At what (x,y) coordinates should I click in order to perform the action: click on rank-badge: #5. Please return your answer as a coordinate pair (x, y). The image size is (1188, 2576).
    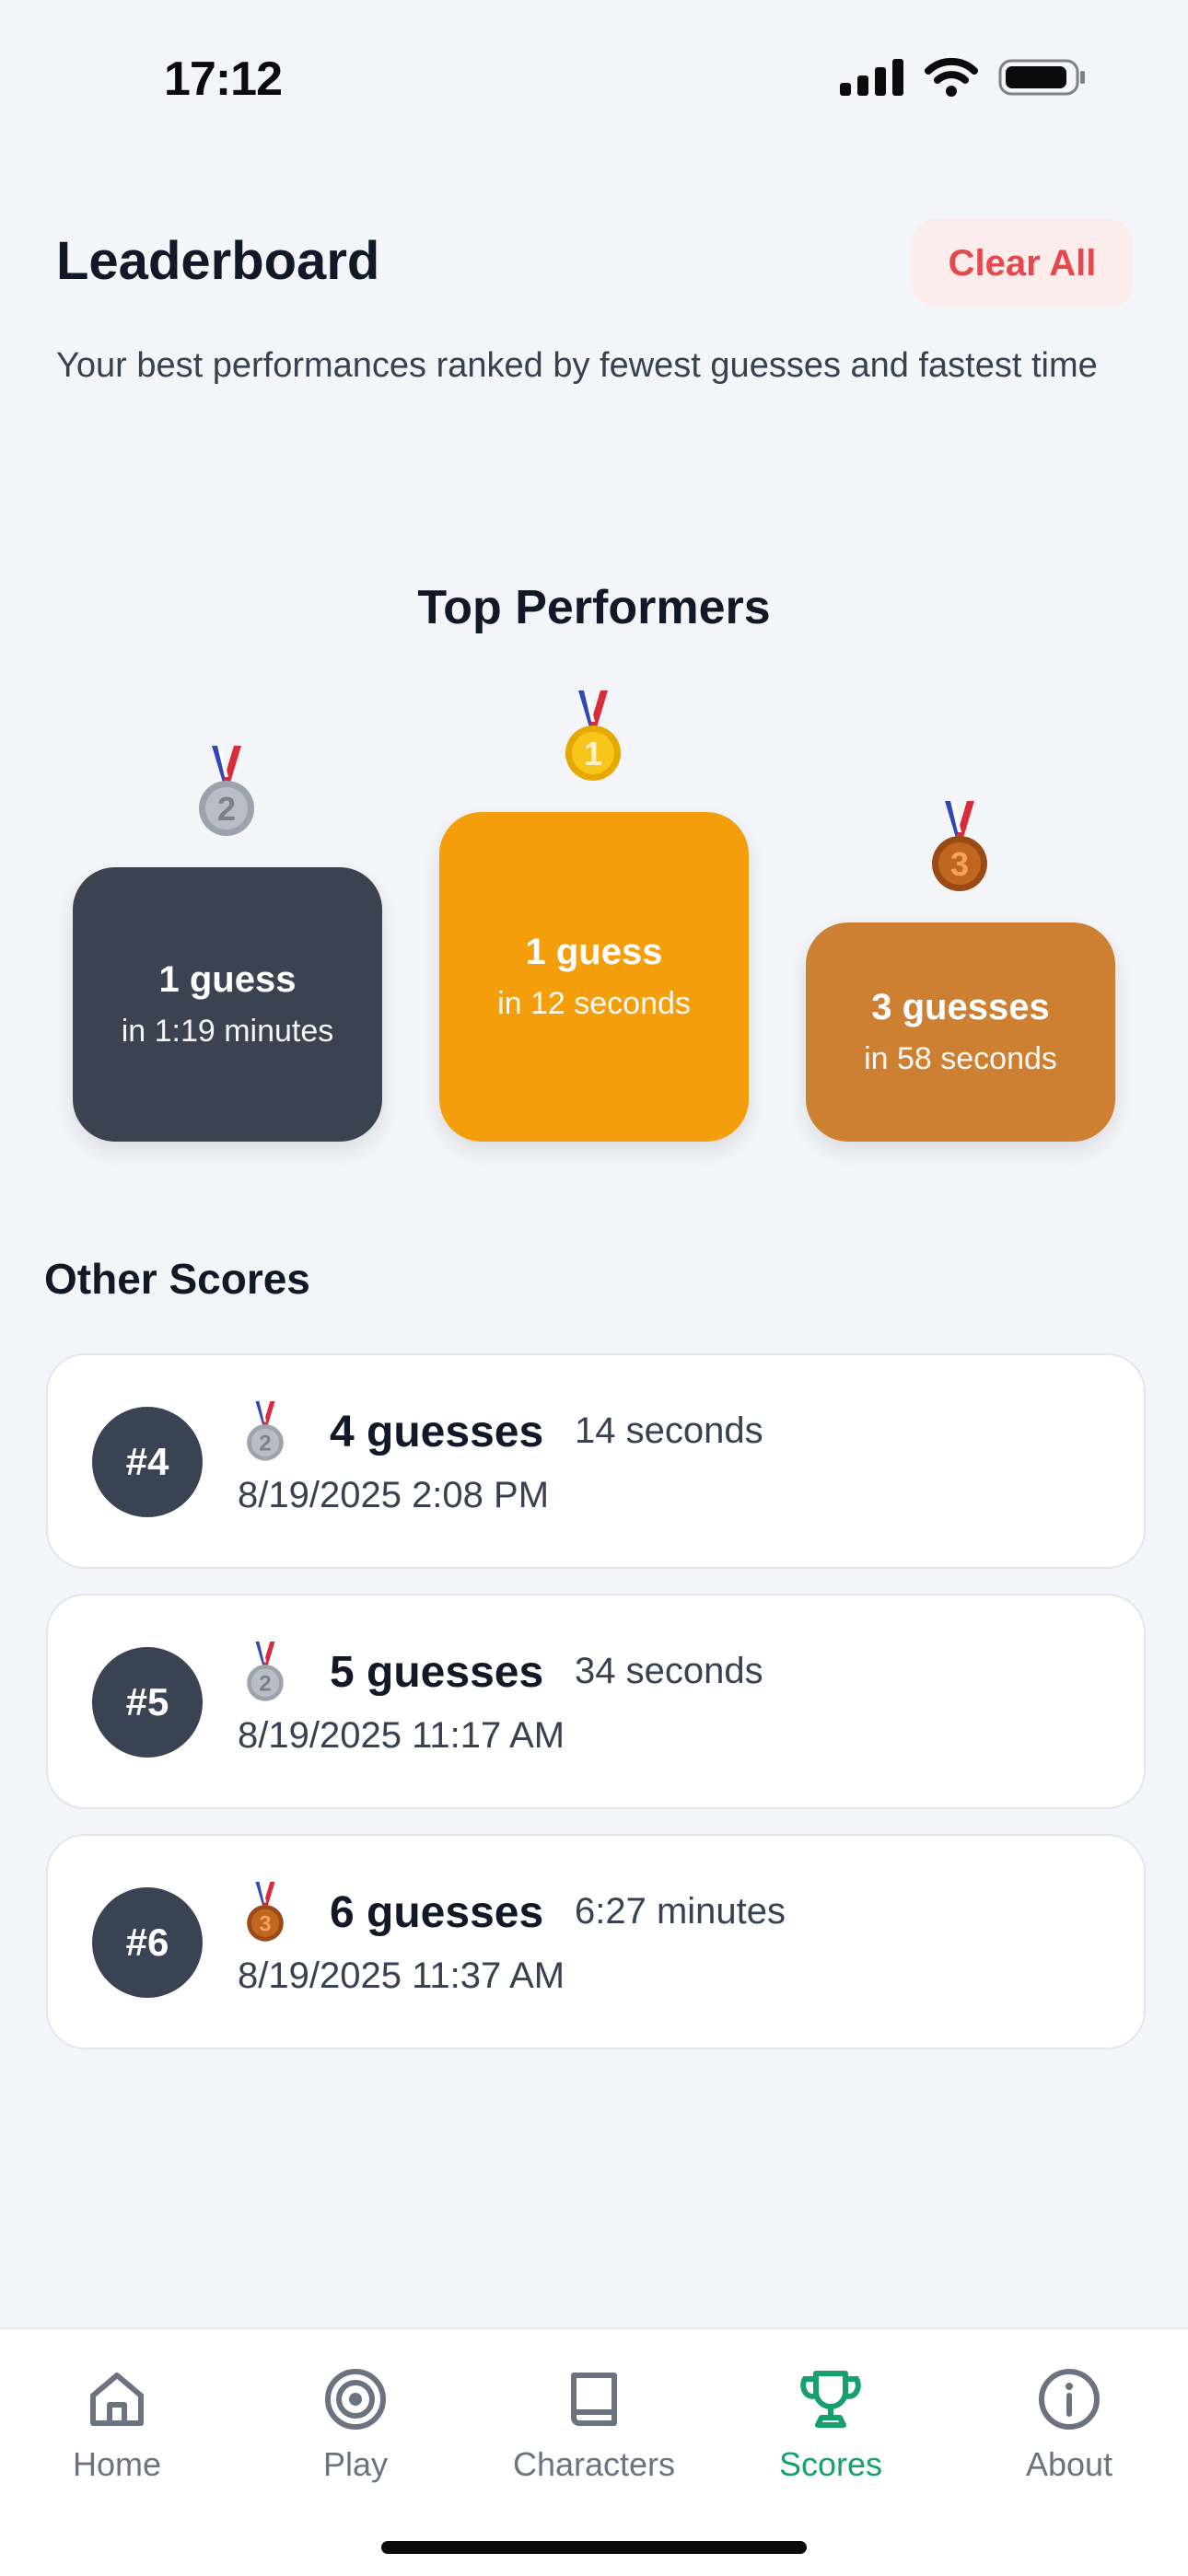
    Looking at the image, I should click on (147, 1702).